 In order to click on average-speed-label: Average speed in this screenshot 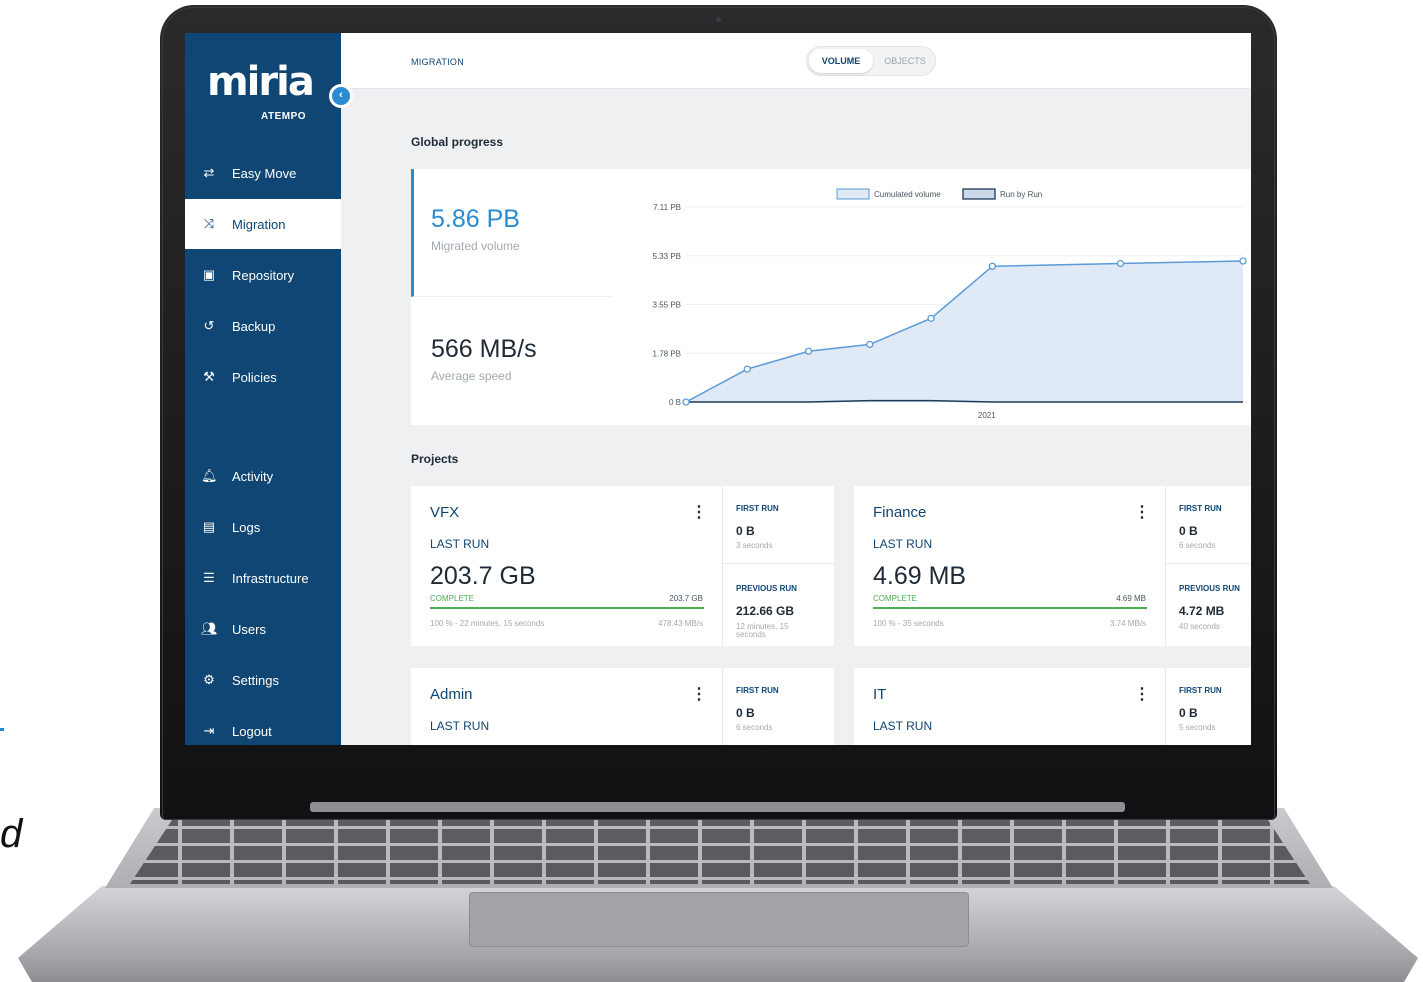, I will do `click(471, 376)`.